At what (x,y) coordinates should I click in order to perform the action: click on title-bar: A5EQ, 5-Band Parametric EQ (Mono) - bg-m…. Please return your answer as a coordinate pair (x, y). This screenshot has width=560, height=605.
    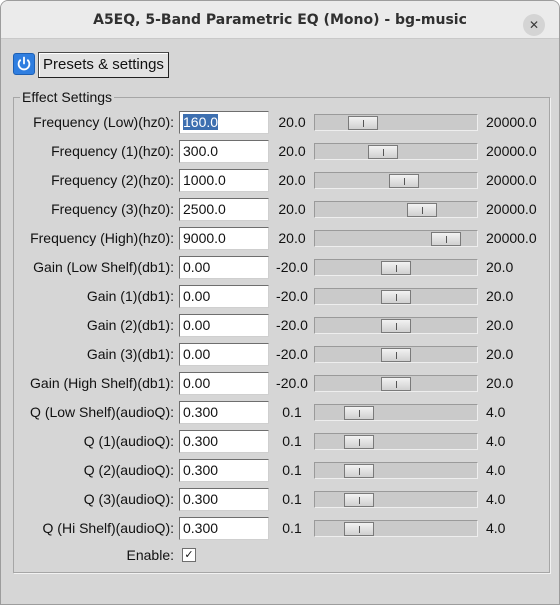
    Looking at the image, I should click on (280, 20).